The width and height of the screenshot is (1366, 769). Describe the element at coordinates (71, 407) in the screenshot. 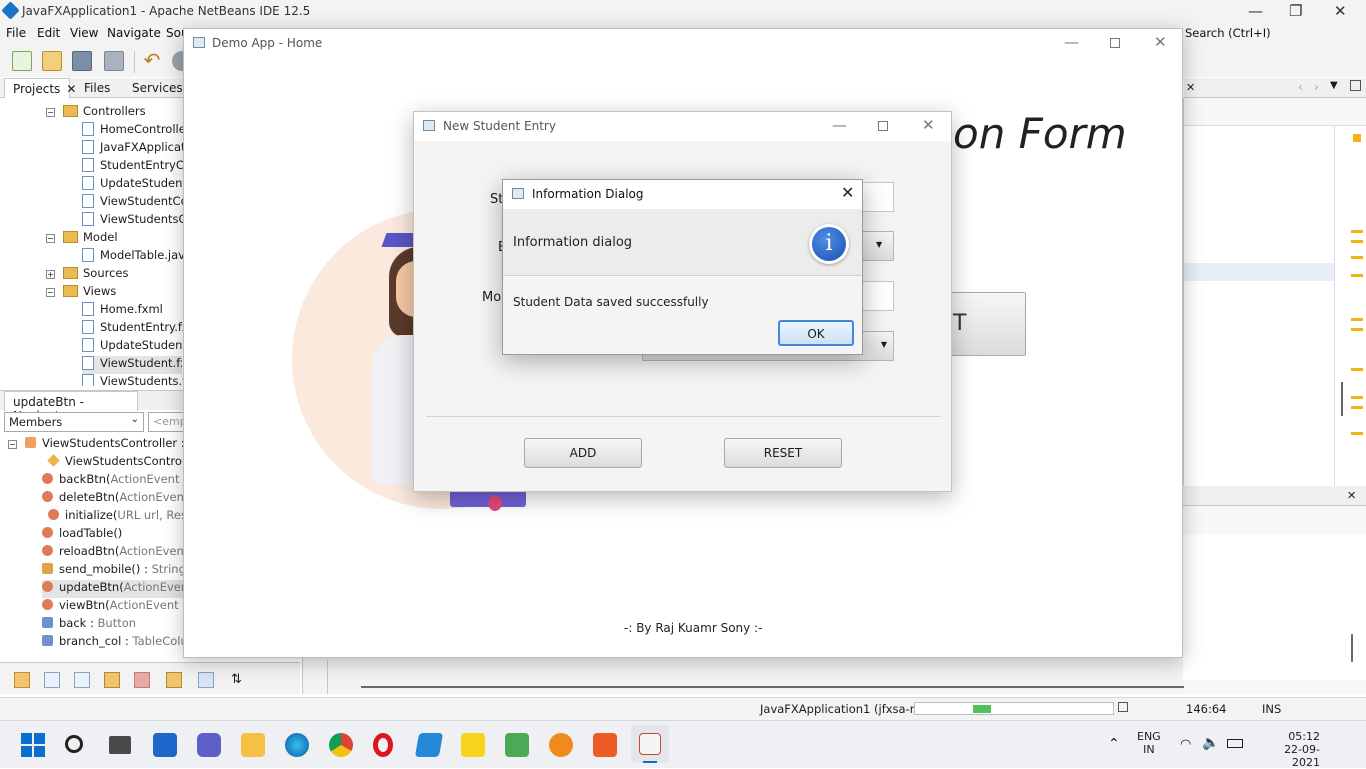

I see `tab-navigator: updateBtn - Navigator✕` at that location.